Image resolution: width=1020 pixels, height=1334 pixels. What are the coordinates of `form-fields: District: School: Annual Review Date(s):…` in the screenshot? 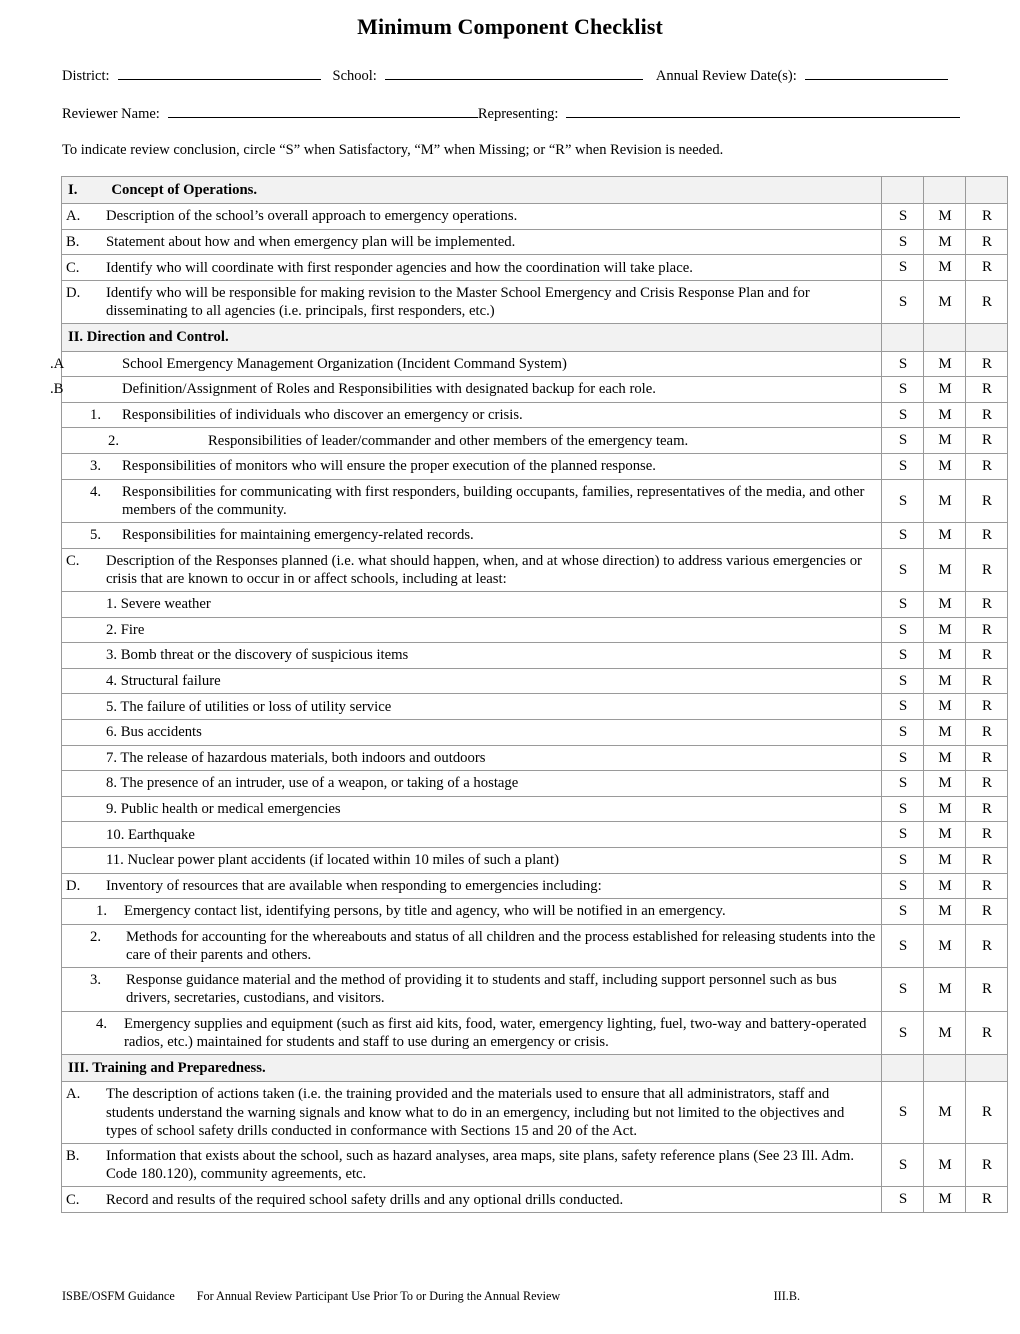 It's located at (510, 94).